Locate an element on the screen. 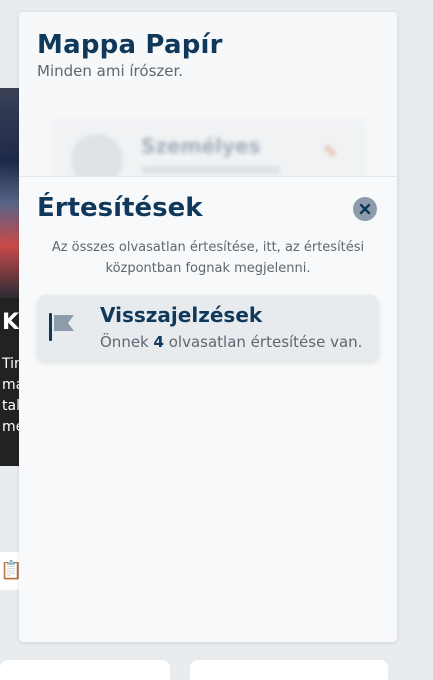 The height and width of the screenshot is (680, 433). notification-text: Önnek 4 olvasatlan értesítése van. is located at coordinates (231, 342).